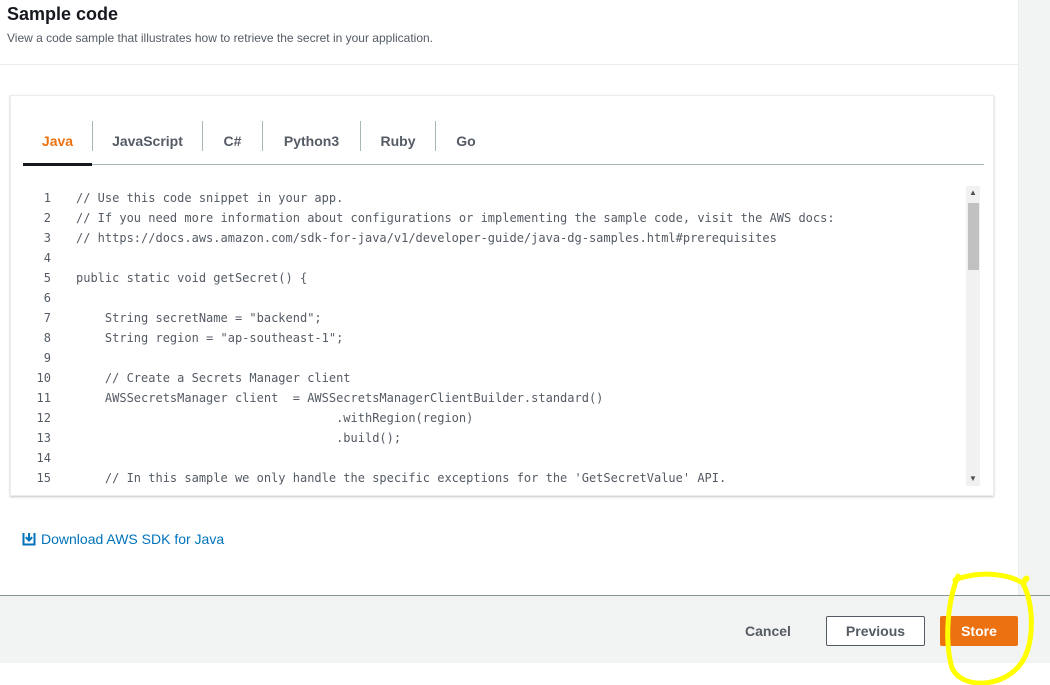 Image resolution: width=1050 pixels, height=685 pixels. Describe the element at coordinates (398, 141) in the screenshot. I see `tab-ruby: Ruby` at that location.